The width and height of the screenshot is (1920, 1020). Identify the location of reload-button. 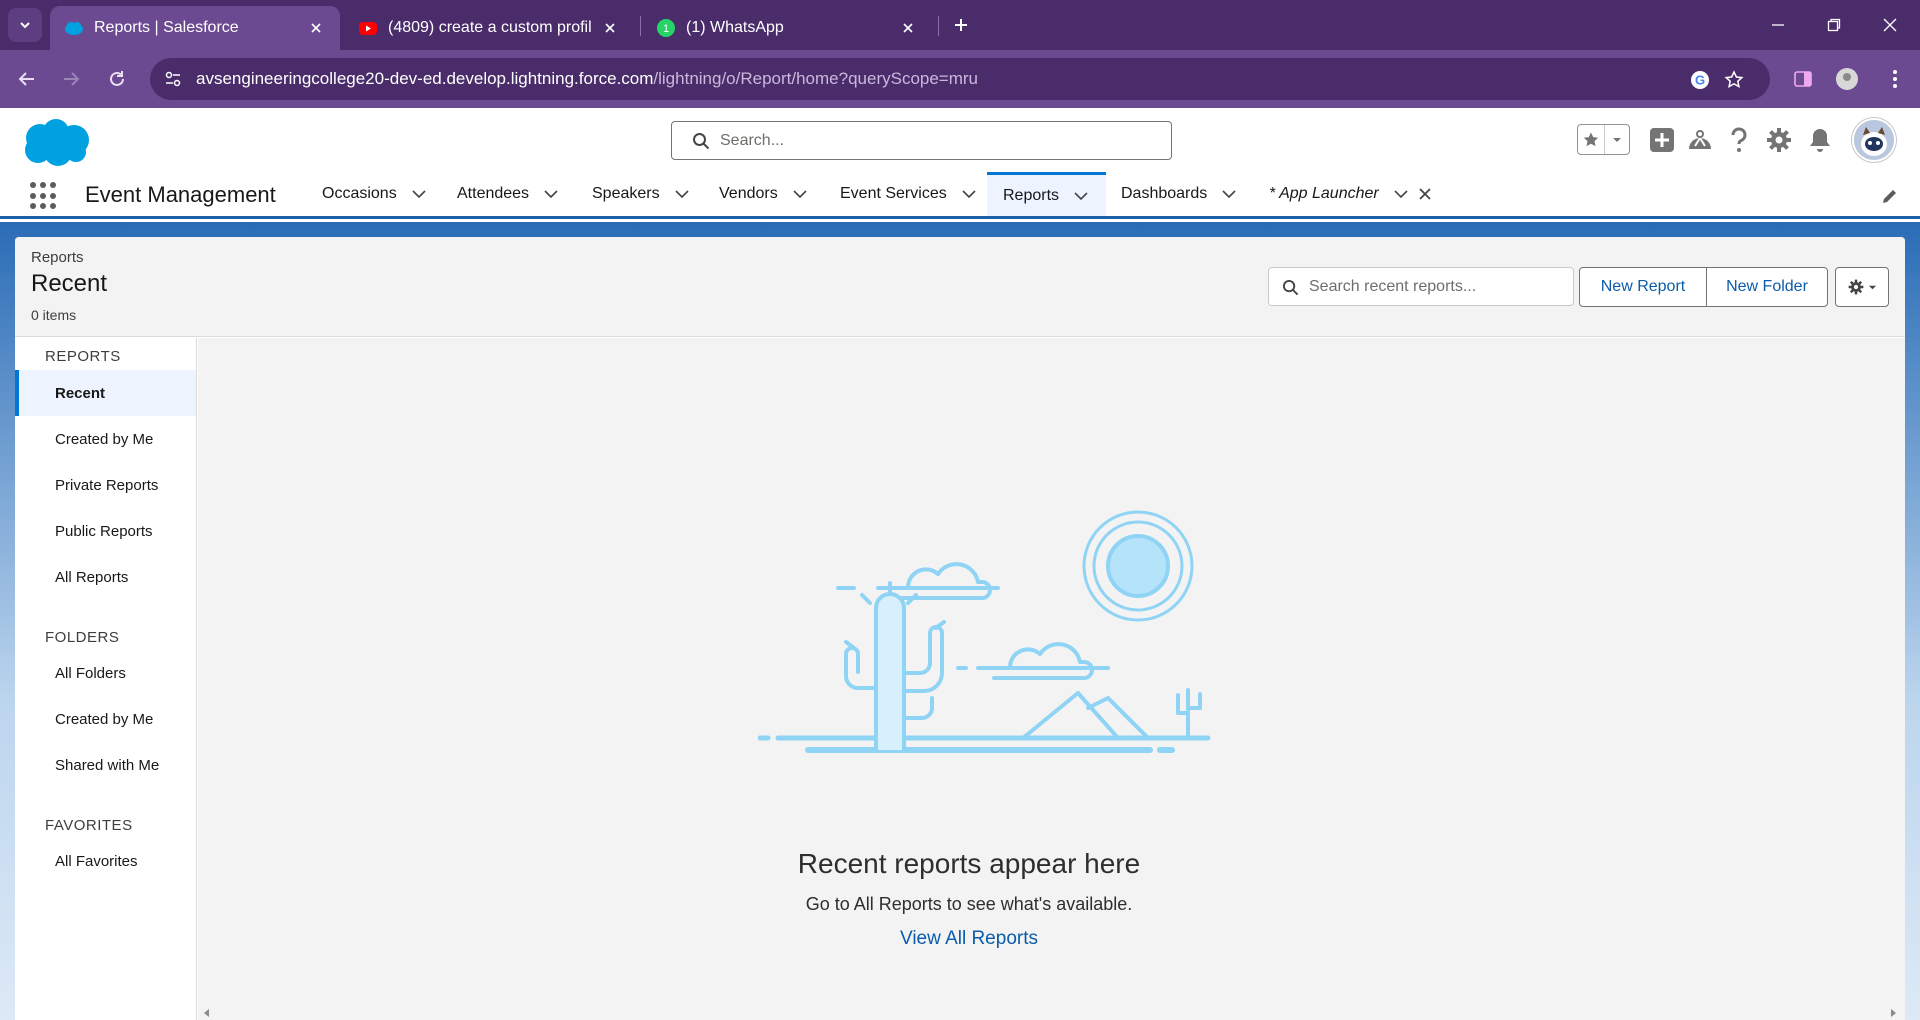
(117, 79).